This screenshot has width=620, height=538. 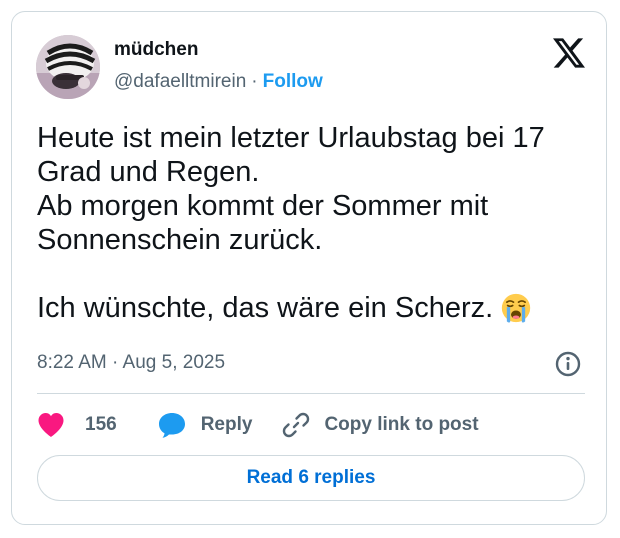 I want to click on heart-icon, so click(x=51, y=425).